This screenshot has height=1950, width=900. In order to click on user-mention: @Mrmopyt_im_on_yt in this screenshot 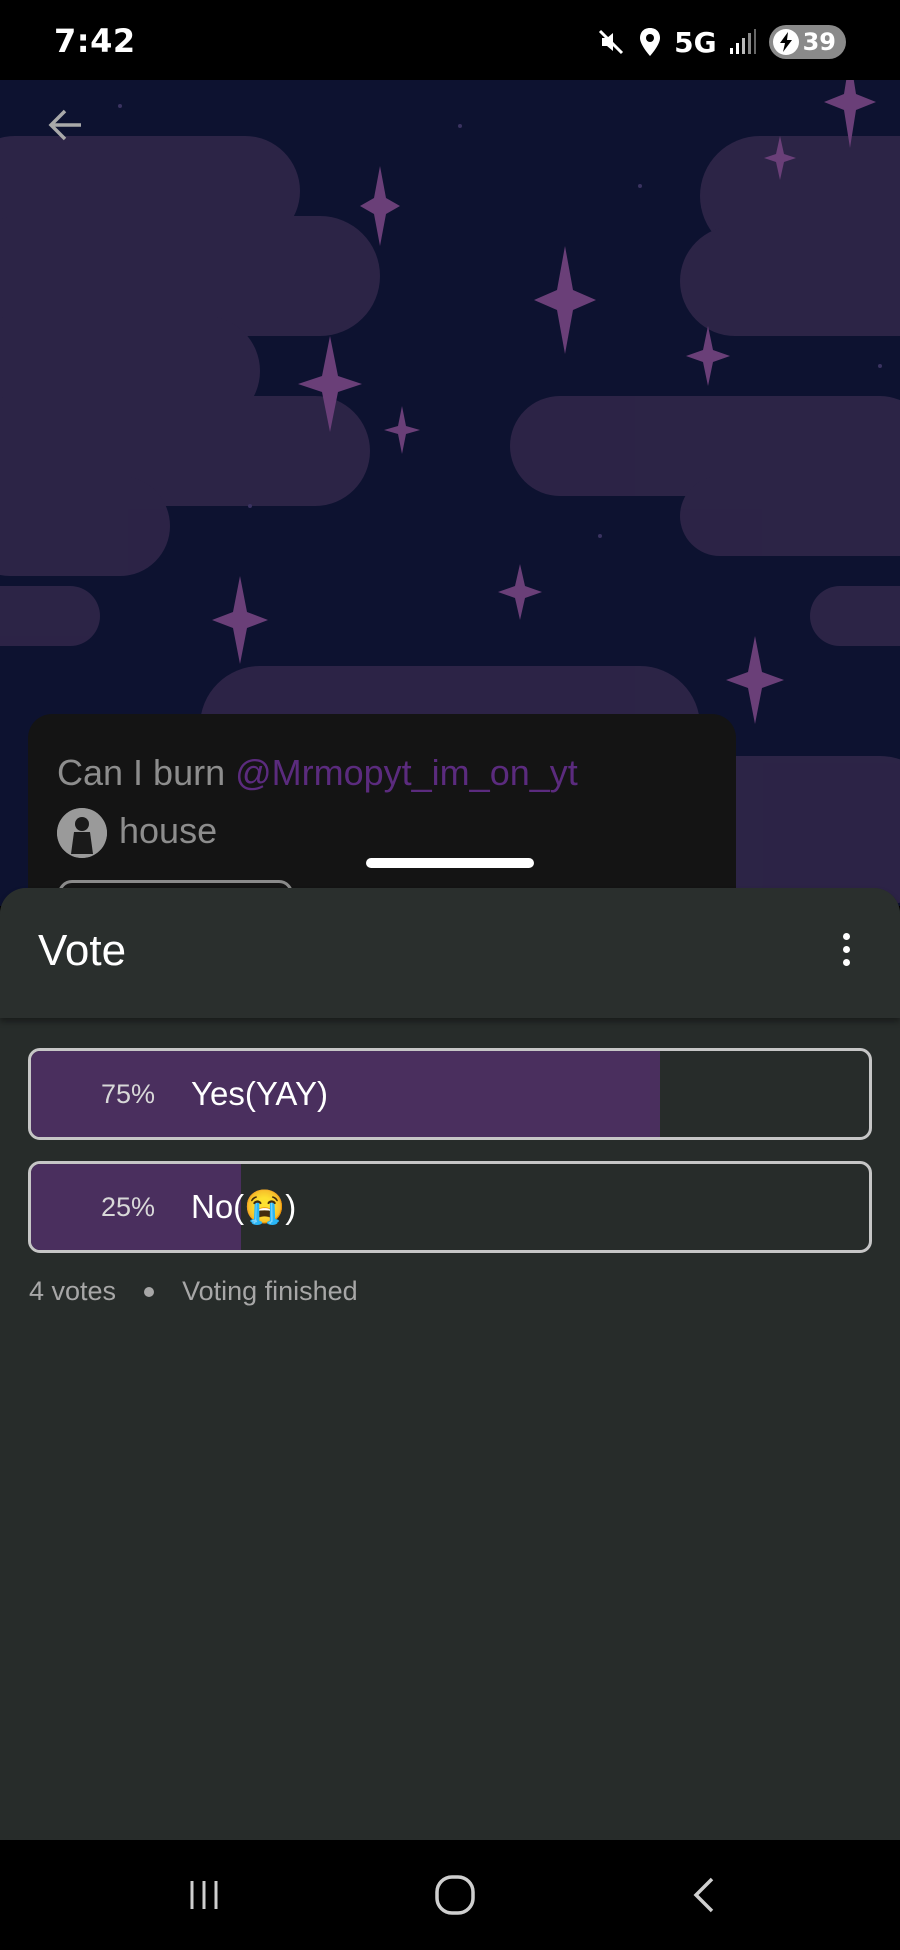, I will do `click(406, 772)`.